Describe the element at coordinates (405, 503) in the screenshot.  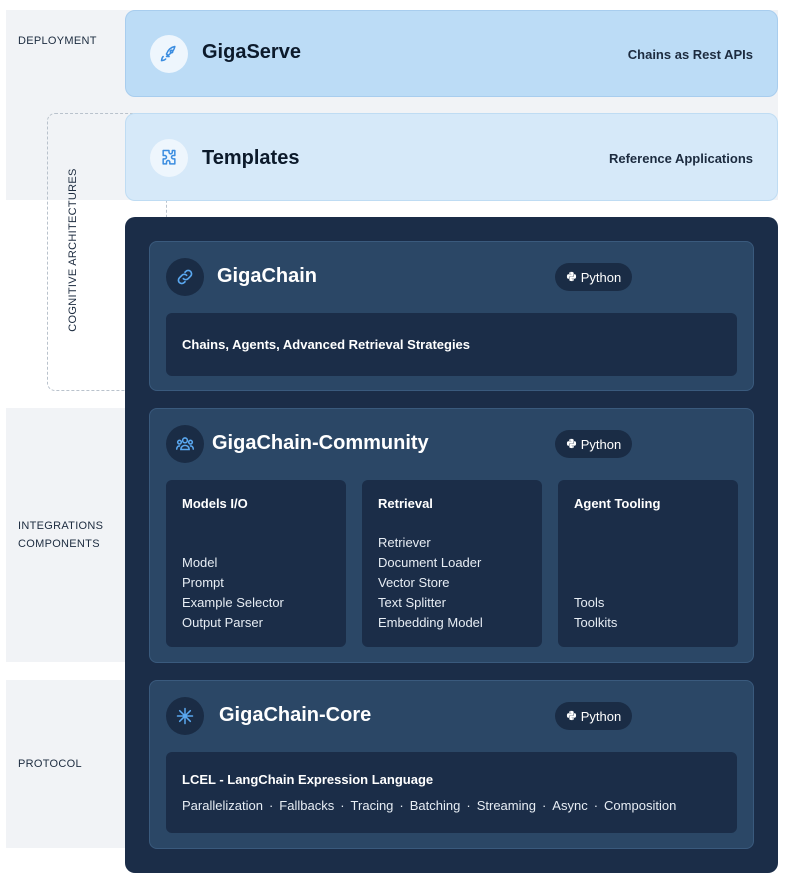
I see `retrieval-heading: Retrieval` at that location.